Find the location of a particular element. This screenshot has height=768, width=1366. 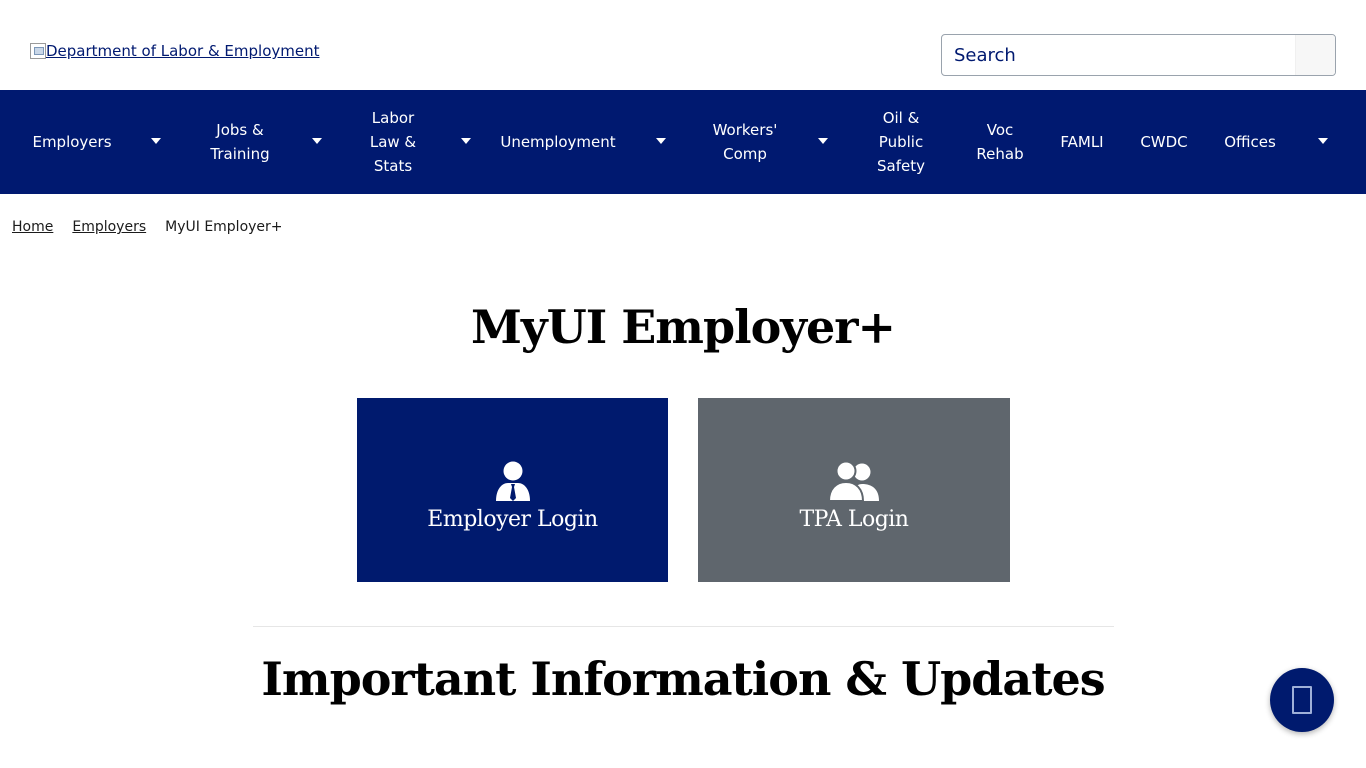

breadcrumb-employers: Employers is located at coordinates (109, 227).